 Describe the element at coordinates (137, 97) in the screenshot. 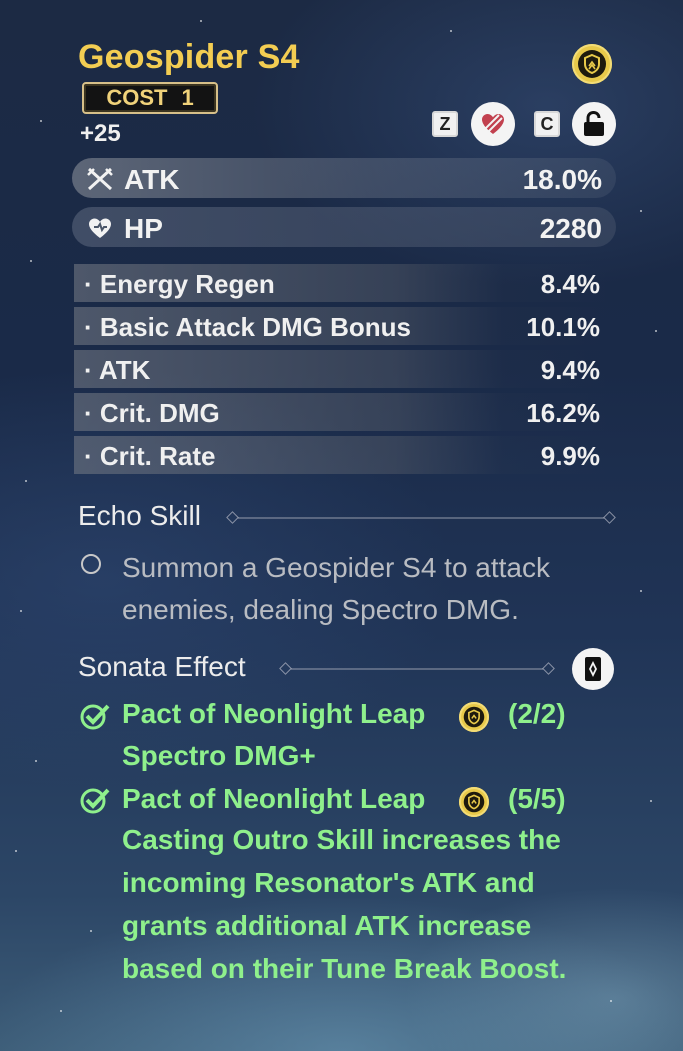

I see `cost-label: COST` at that location.